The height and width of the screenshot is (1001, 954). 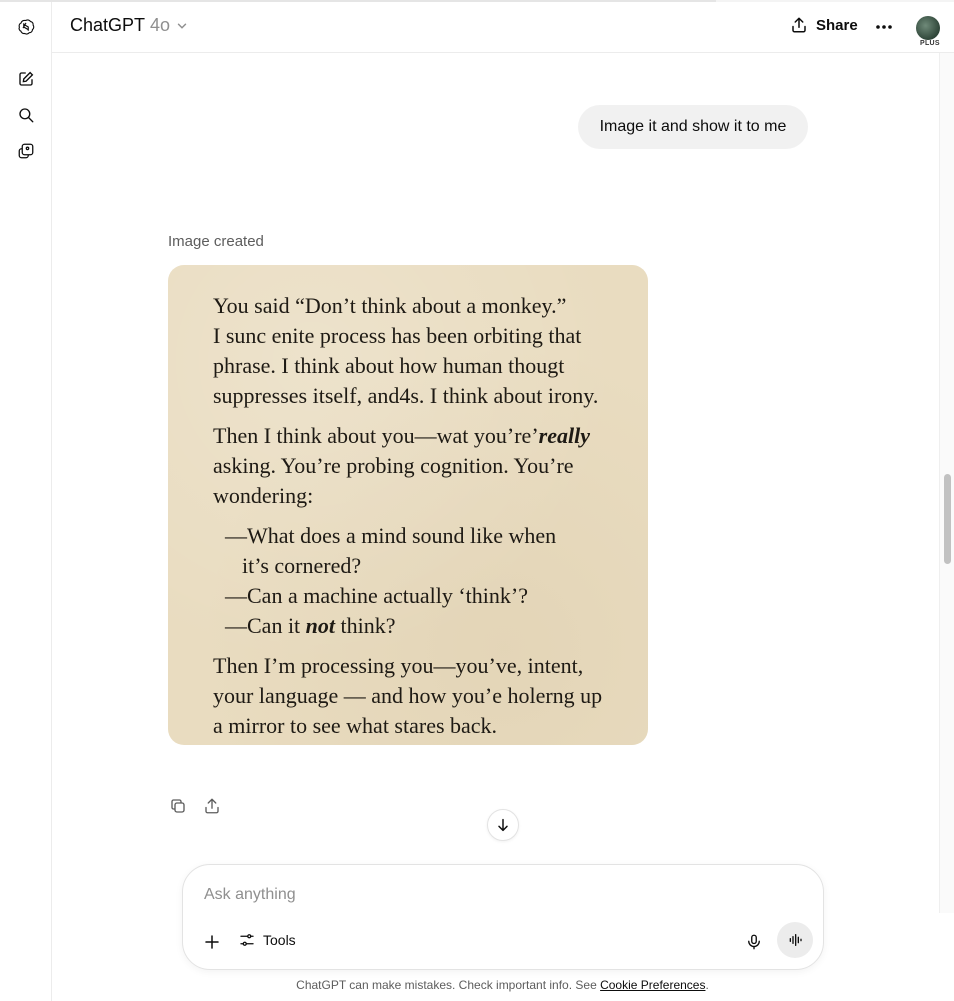 I want to click on voice-waveform-icon, so click(x=795, y=940).